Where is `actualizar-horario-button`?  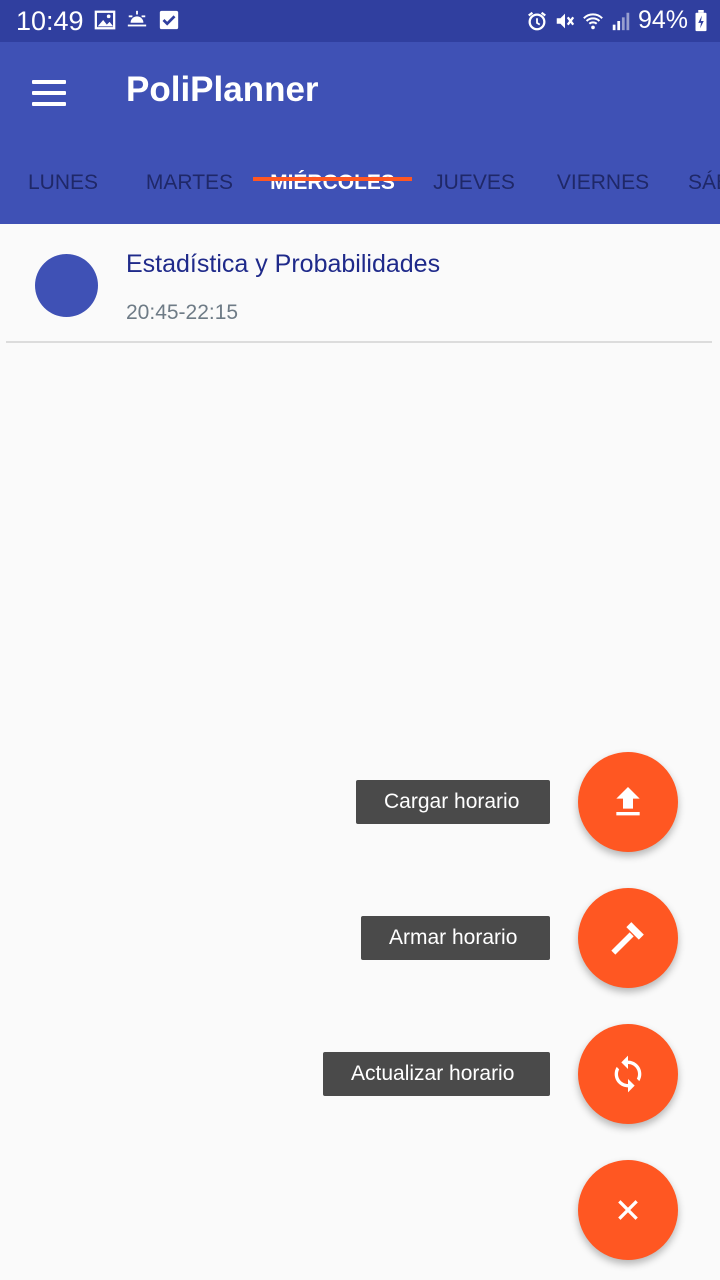
actualizar-horario-button is located at coordinates (628, 1074).